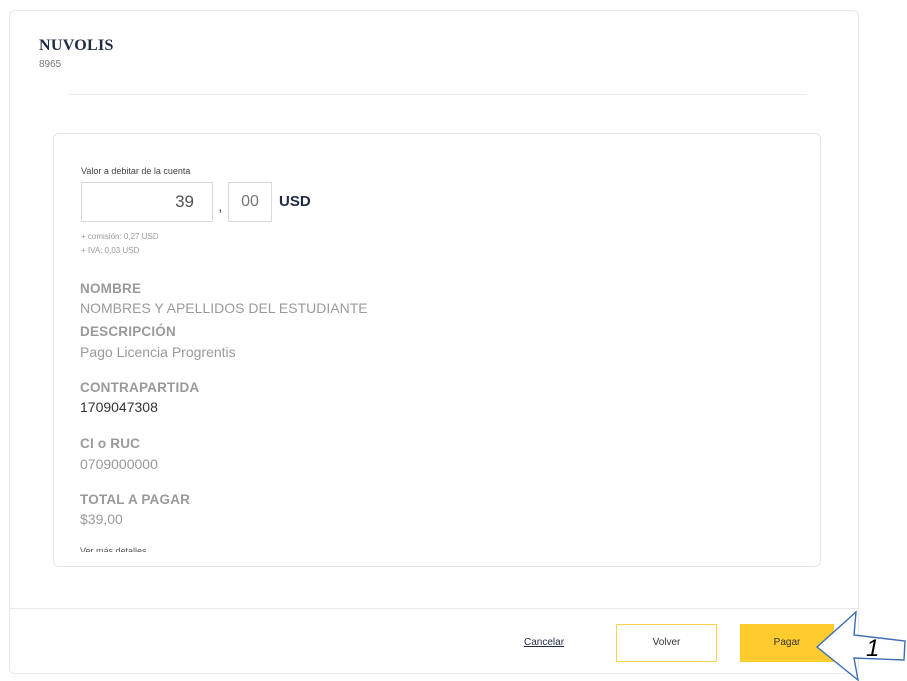  Describe the element at coordinates (119, 407) in the screenshot. I see `counterpart-value: 1709047308` at that location.